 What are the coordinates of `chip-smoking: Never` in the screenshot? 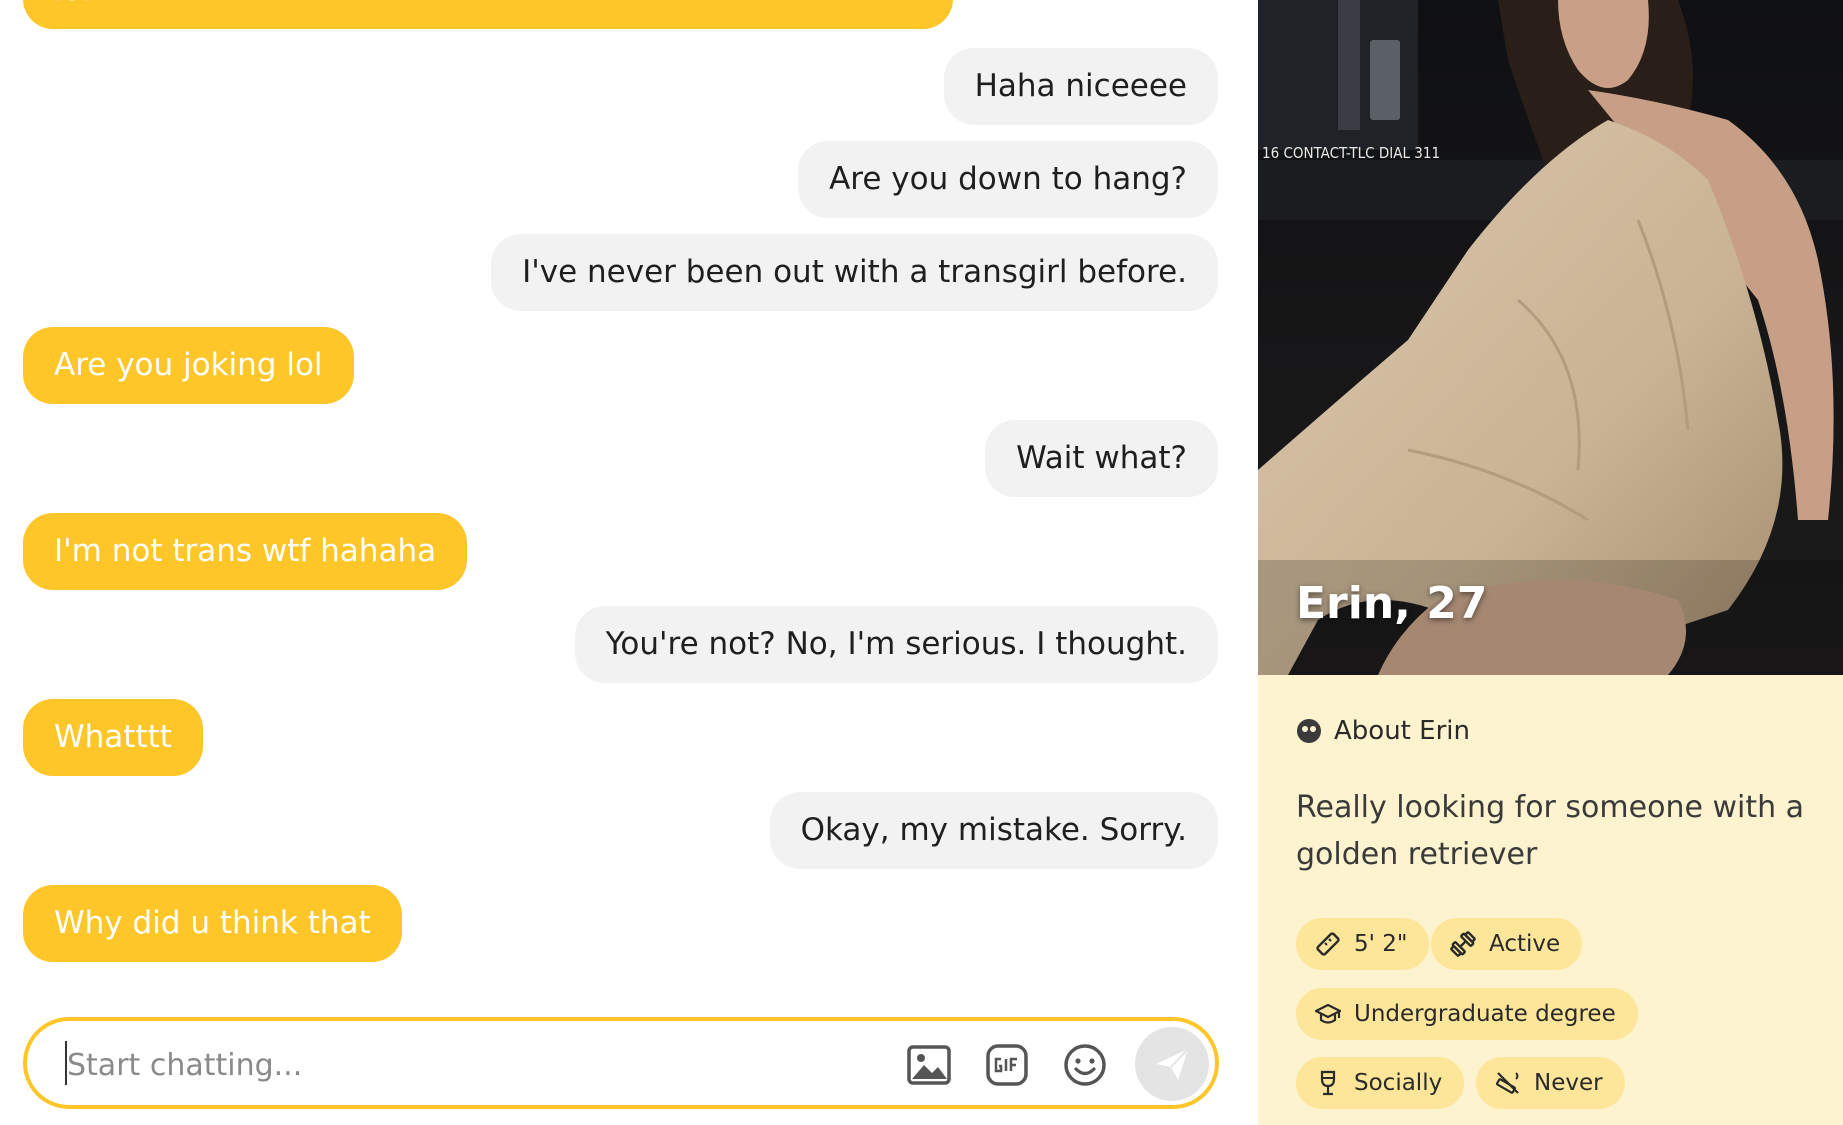 It's located at (1550, 1083).